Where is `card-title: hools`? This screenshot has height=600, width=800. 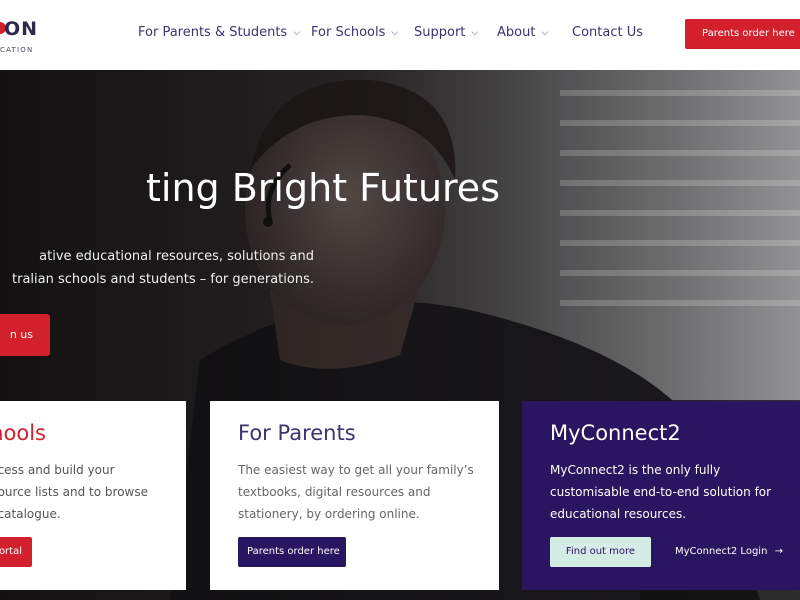 card-title: hools is located at coordinates (23, 433).